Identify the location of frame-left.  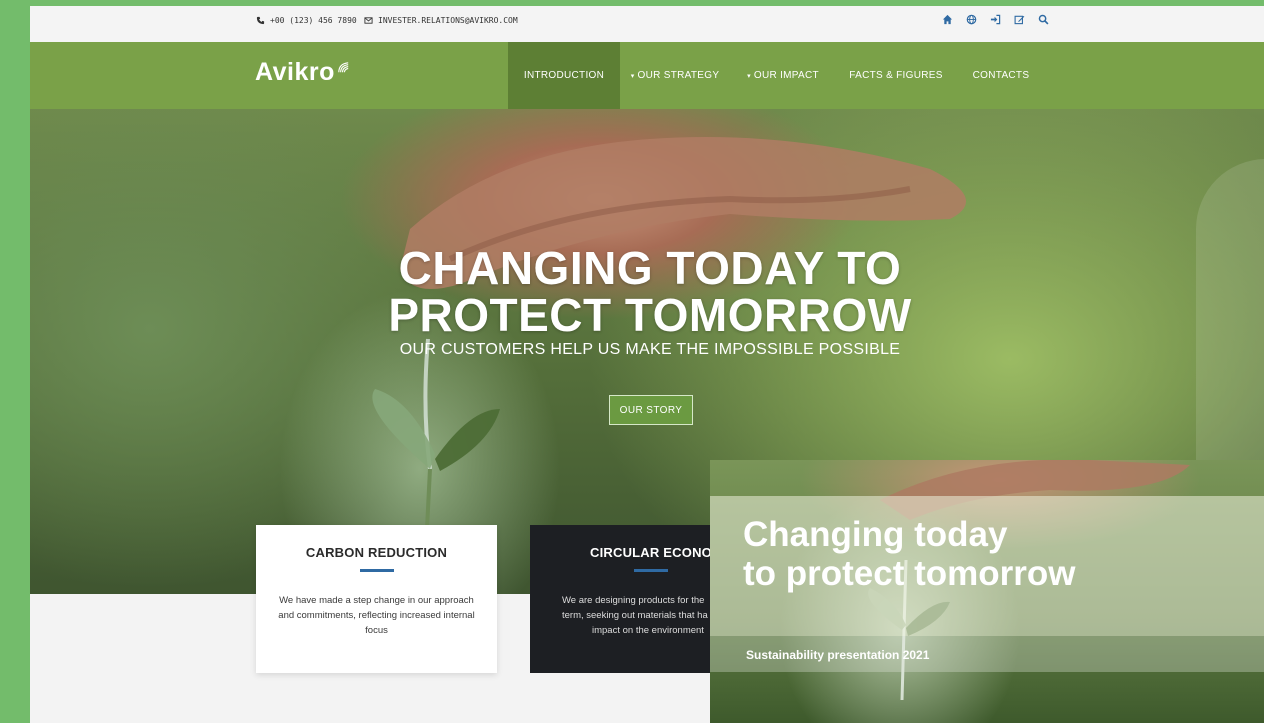
(15, 361).